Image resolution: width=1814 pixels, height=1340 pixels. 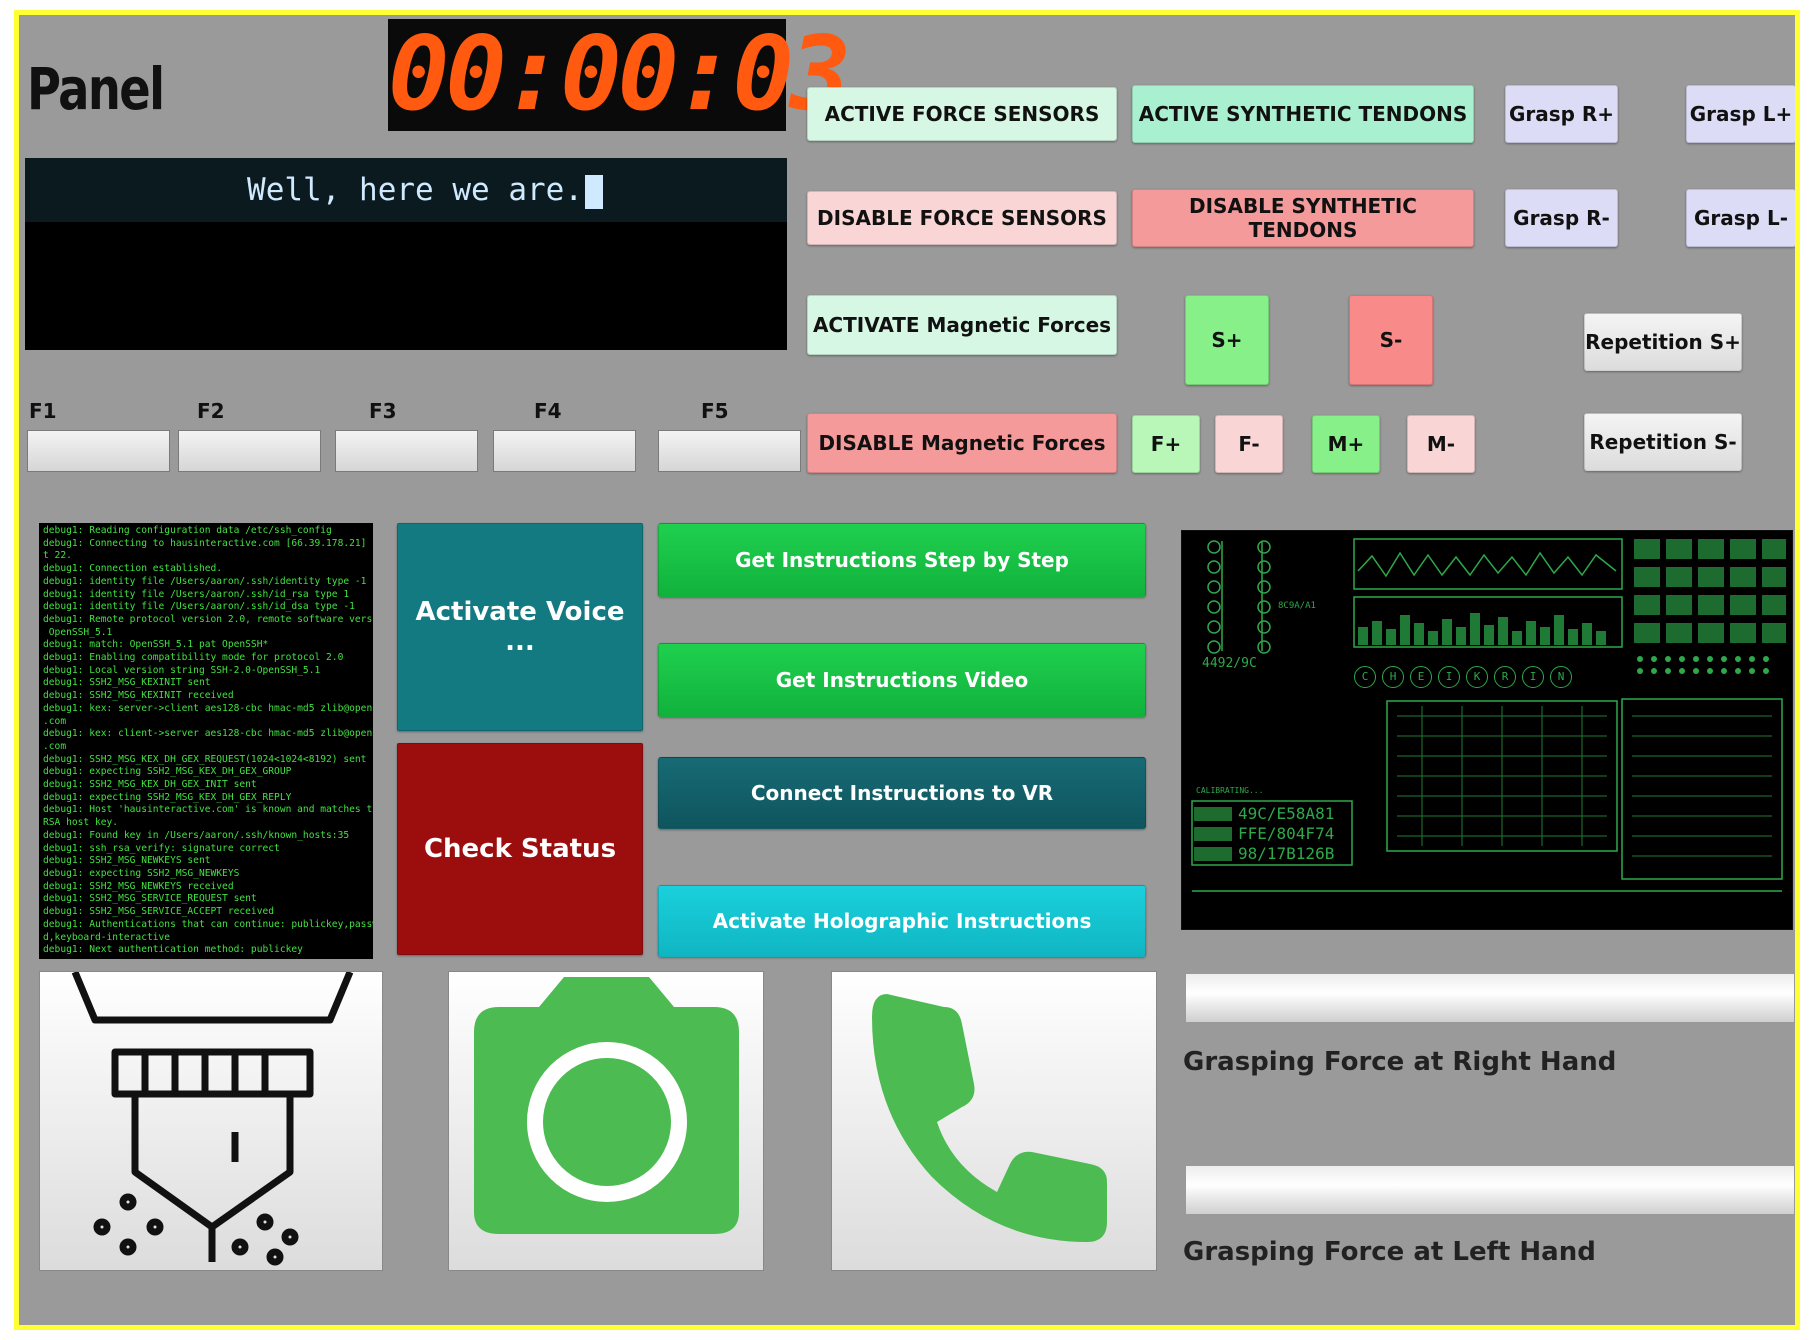 What do you see at coordinates (98, 451) in the screenshot?
I see `f1-slot` at bounding box center [98, 451].